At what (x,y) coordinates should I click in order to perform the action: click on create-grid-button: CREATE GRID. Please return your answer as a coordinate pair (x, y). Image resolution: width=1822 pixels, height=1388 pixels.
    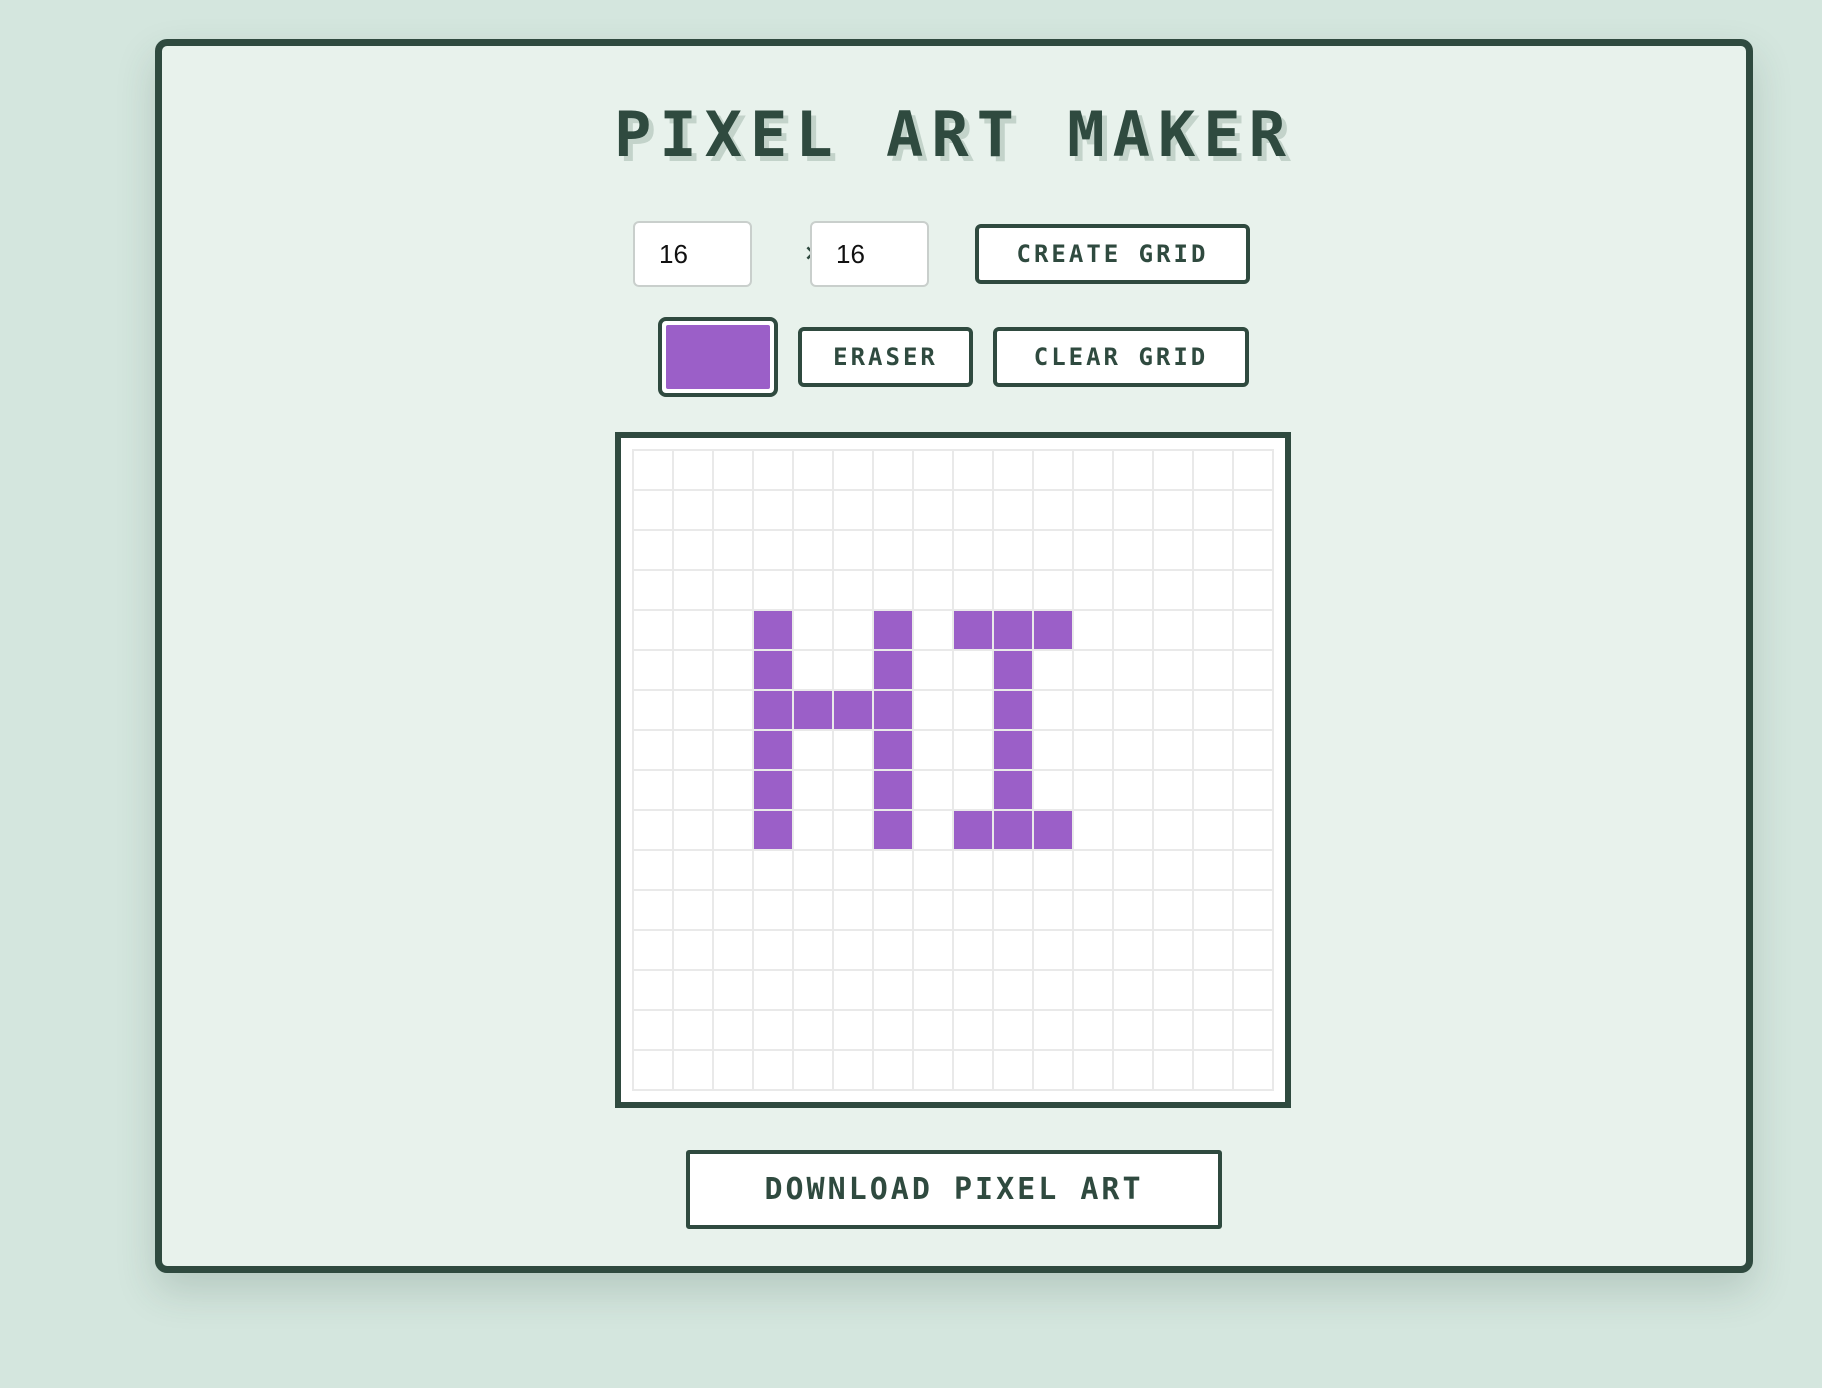
    Looking at the image, I should click on (1112, 254).